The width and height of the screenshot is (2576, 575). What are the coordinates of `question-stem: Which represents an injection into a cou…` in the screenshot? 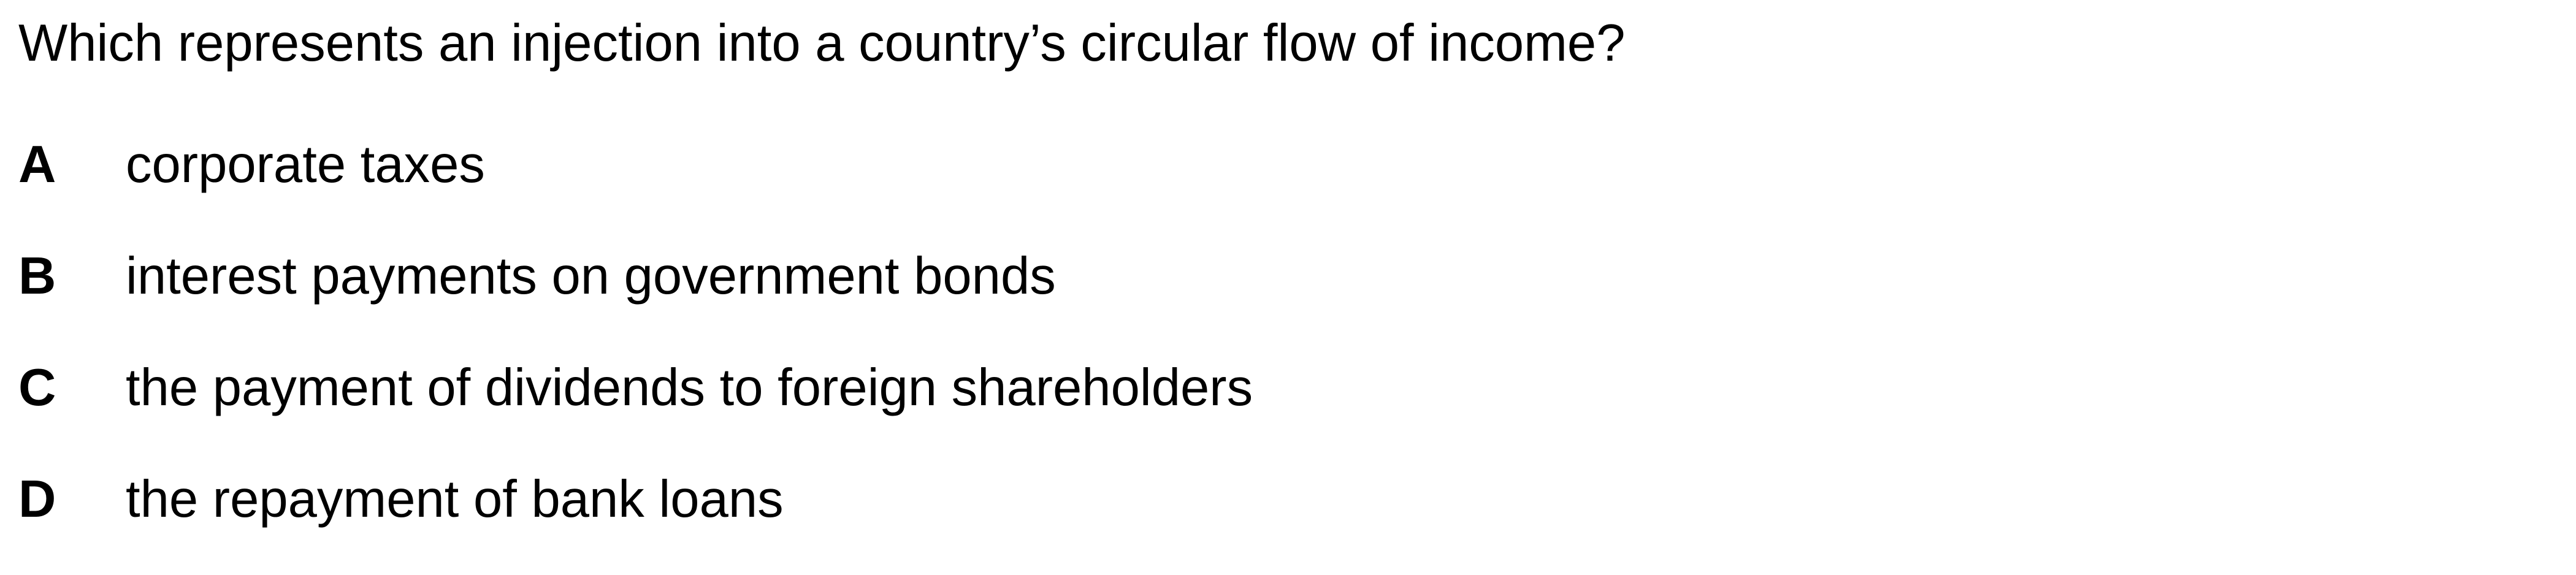 It's located at (822, 43).